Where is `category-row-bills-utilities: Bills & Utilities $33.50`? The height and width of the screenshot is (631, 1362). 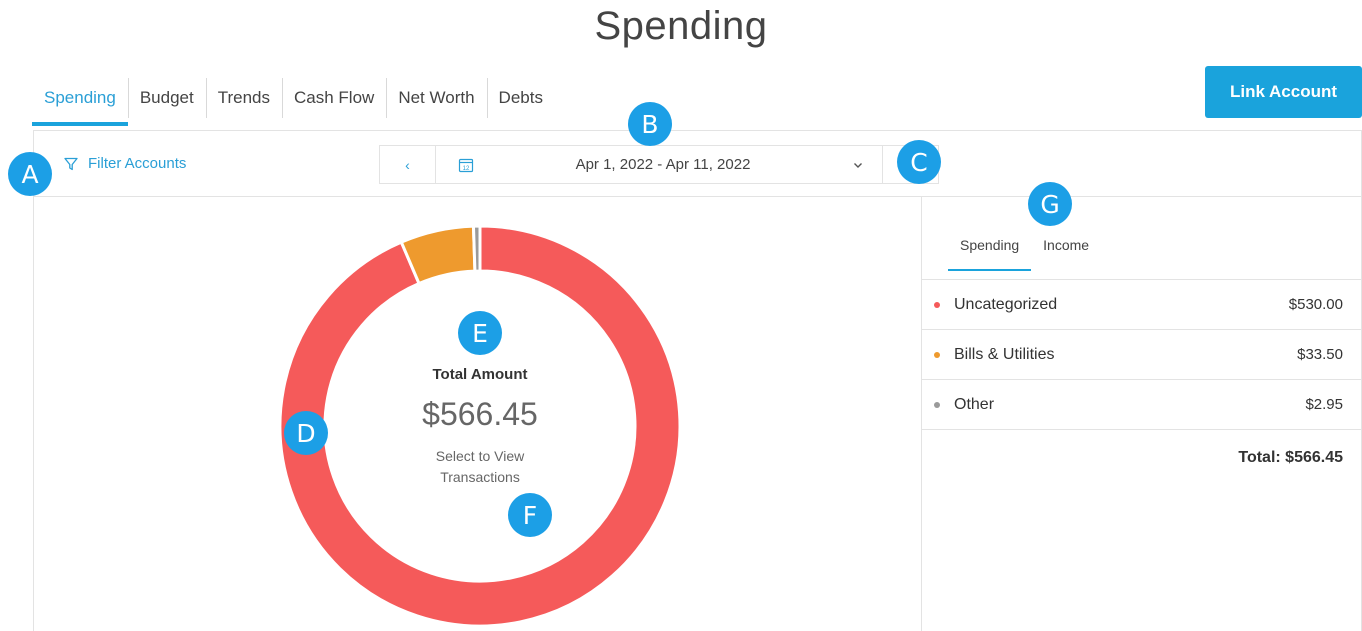
category-row-bills-utilities: Bills & Utilities $33.50 is located at coordinates (1141, 355).